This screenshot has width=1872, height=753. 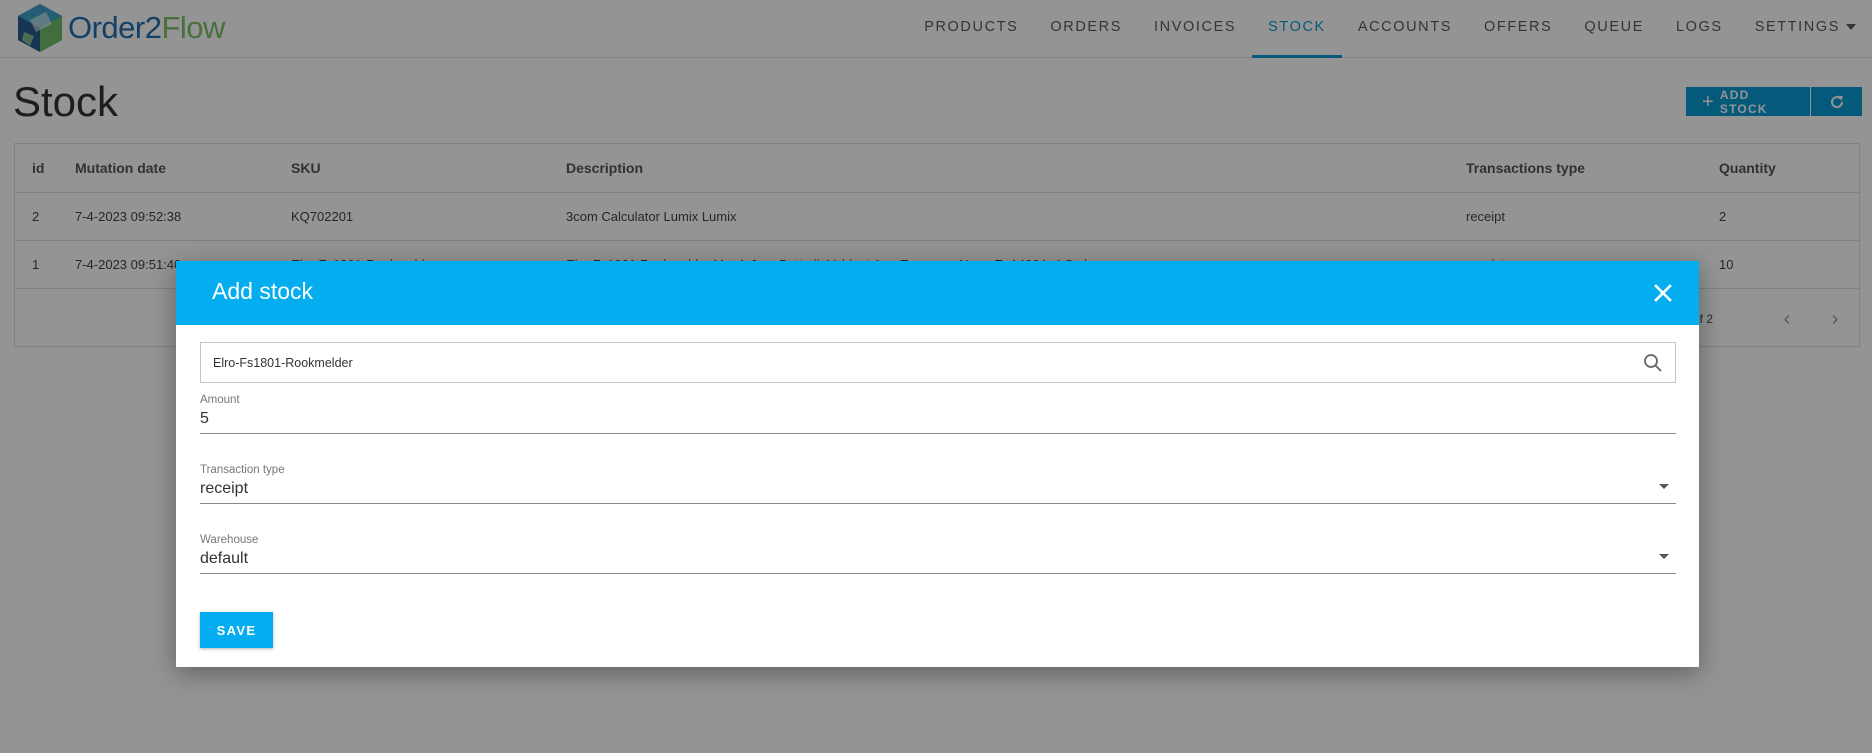 I want to click on amount-label: Amount, so click(x=220, y=400).